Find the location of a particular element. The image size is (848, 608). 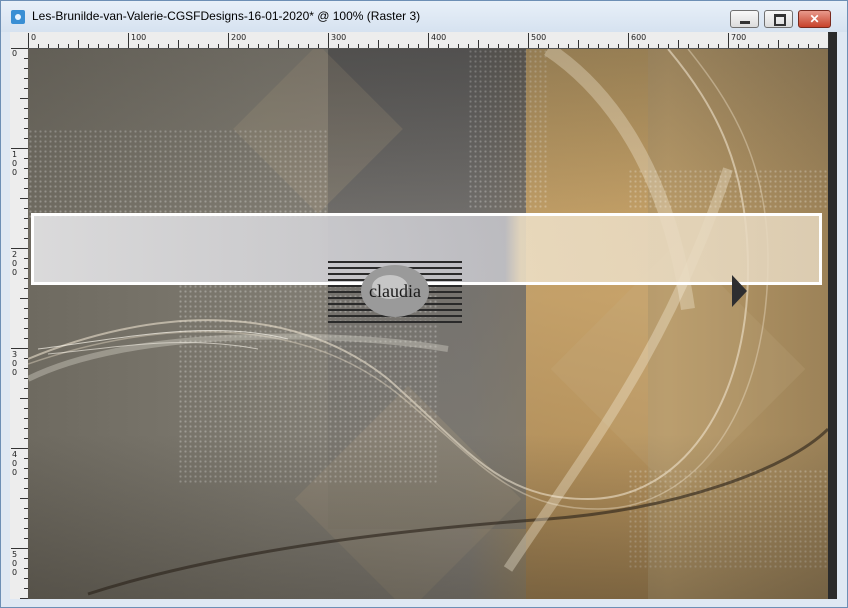

ruler-label: 500 is located at coordinates (15, 563).